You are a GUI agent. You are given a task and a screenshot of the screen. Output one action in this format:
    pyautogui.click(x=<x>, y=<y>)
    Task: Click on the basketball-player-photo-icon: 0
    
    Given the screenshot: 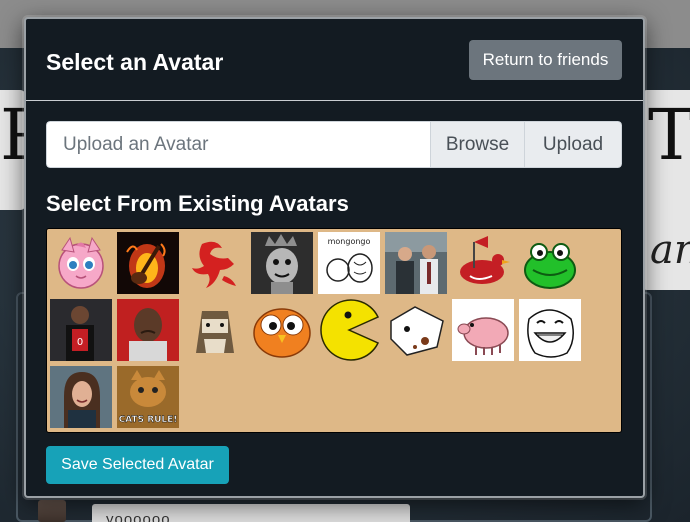 What is the action you would take?
    pyautogui.click(x=81, y=330)
    